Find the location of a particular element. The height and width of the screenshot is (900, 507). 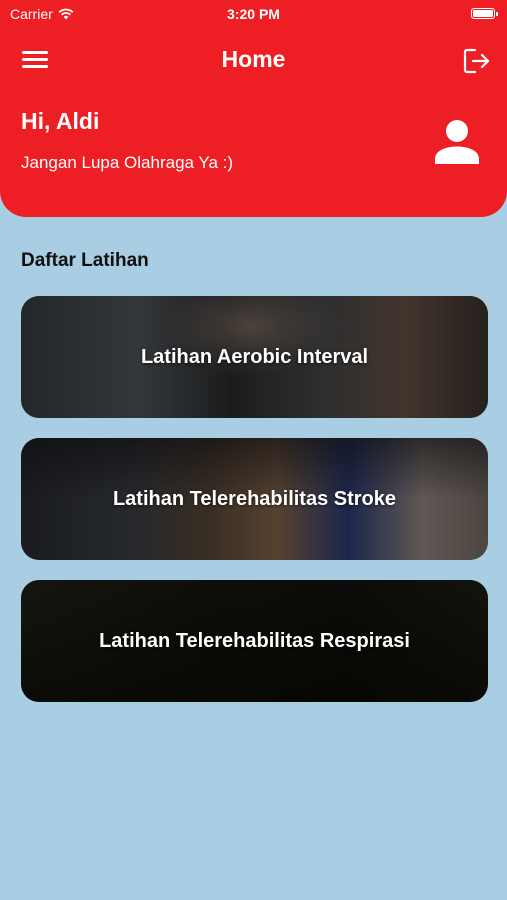

logout-icon is located at coordinates (477, 61).